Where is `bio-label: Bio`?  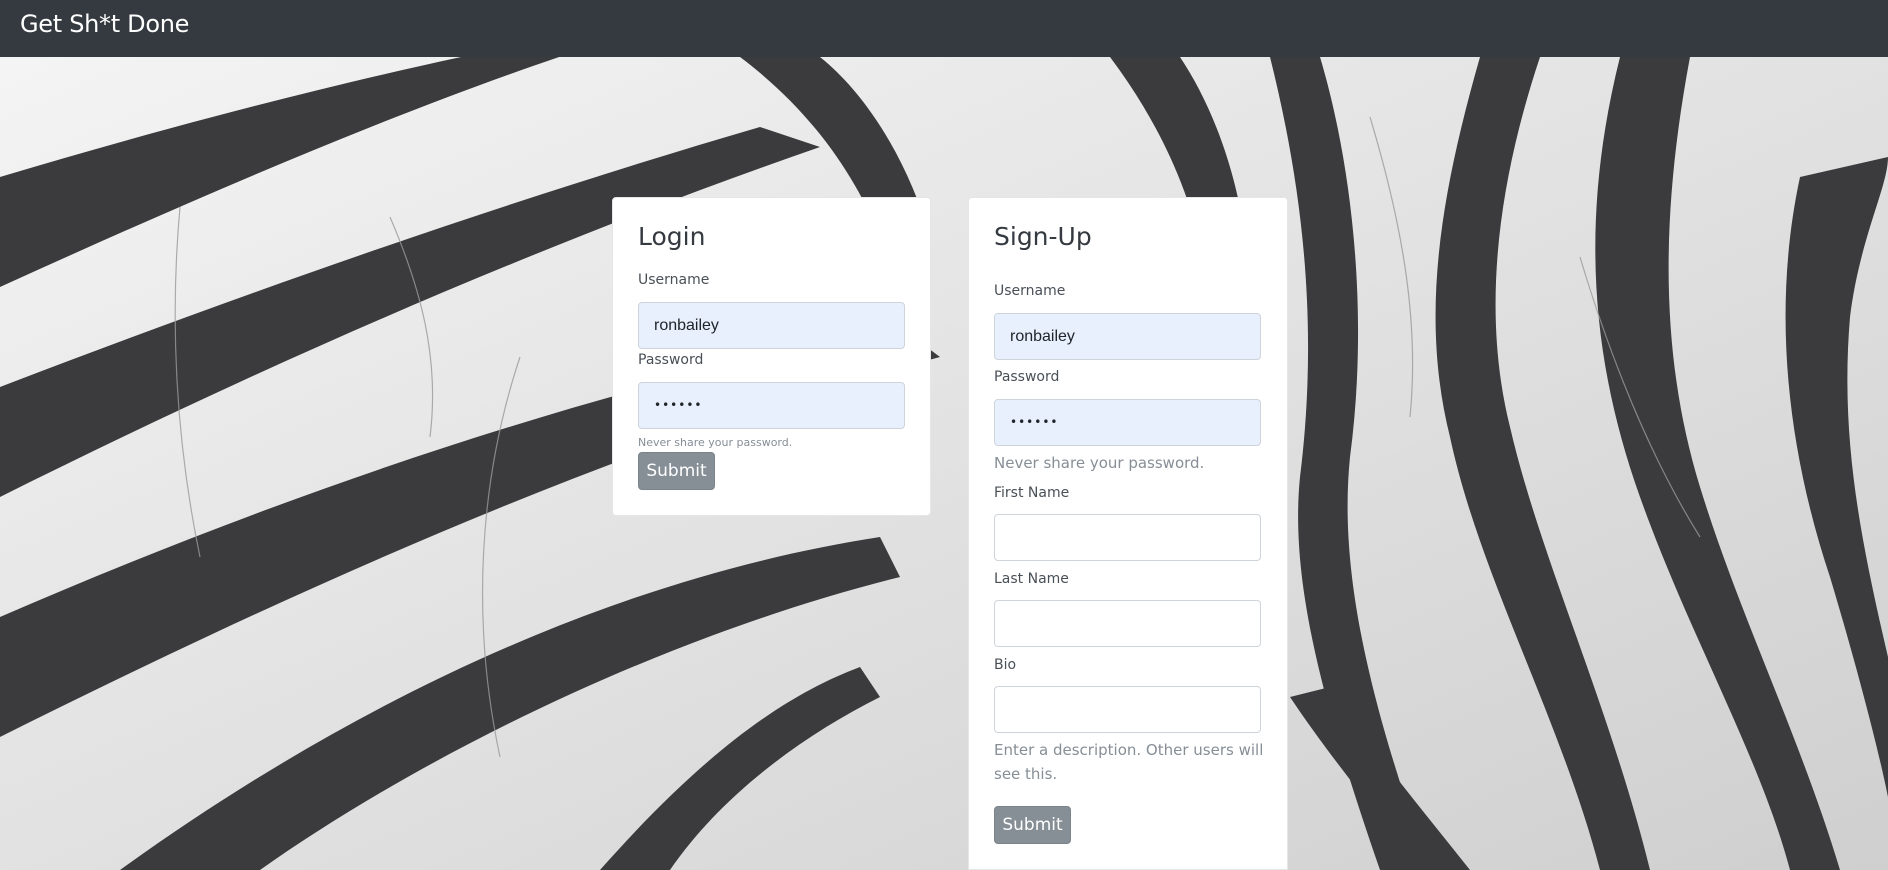
bio-label: Bio is located at coordinates (1005, 665).